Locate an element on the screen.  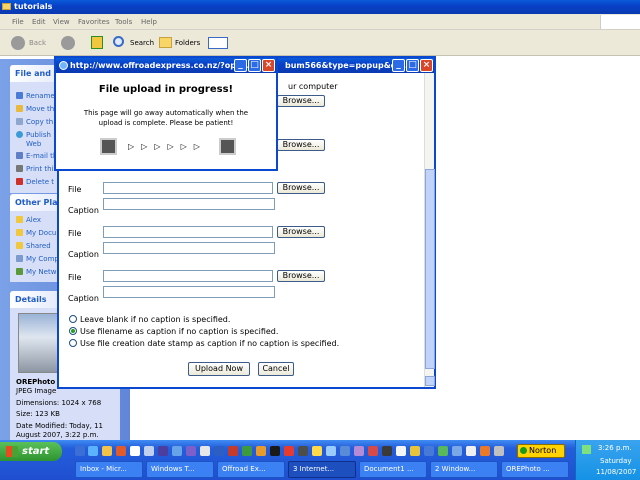
task-publish-web: Web is located at coordinates (33, 144).